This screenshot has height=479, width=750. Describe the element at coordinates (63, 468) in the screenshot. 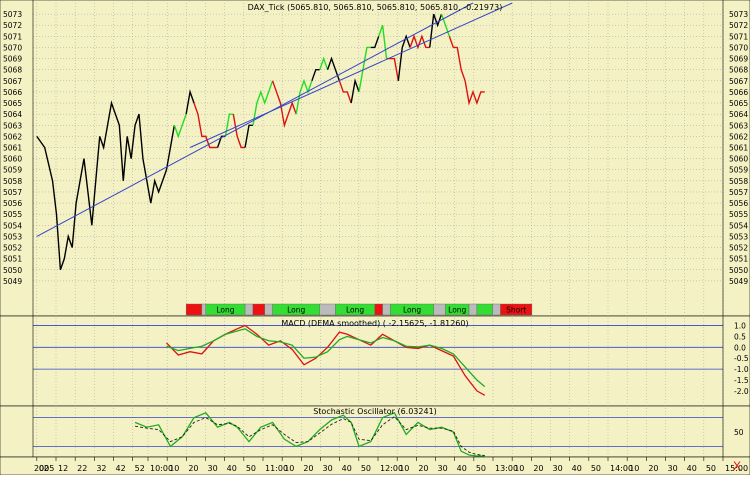

I see `x-tick-label: 12` at that location.